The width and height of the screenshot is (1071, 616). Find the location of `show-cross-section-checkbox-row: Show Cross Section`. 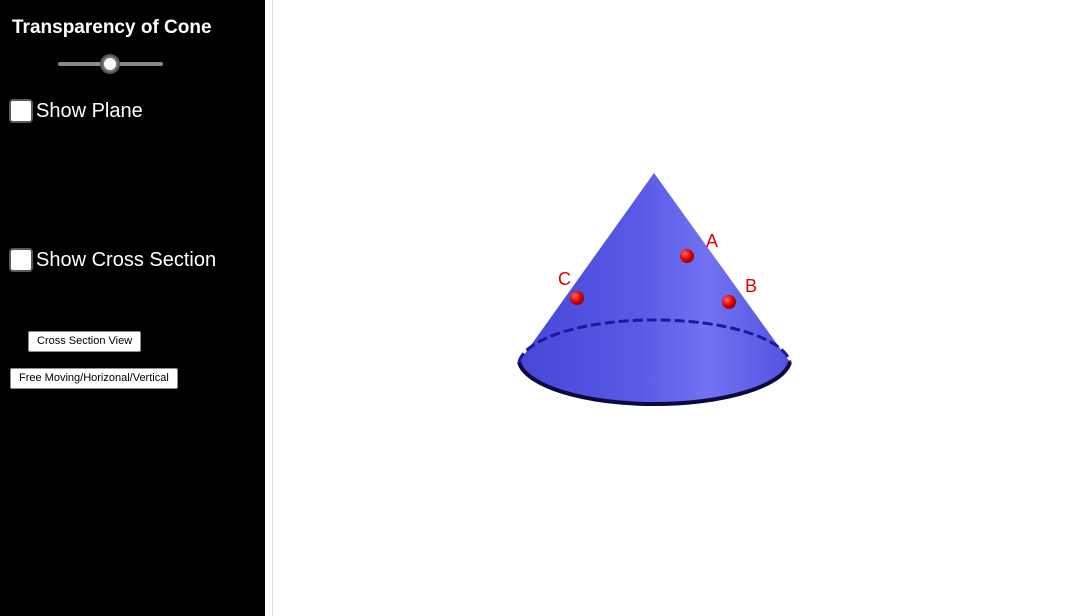

show-cross-section-checkbox-row: Show Cross Section is located at coordinates (112, 260).